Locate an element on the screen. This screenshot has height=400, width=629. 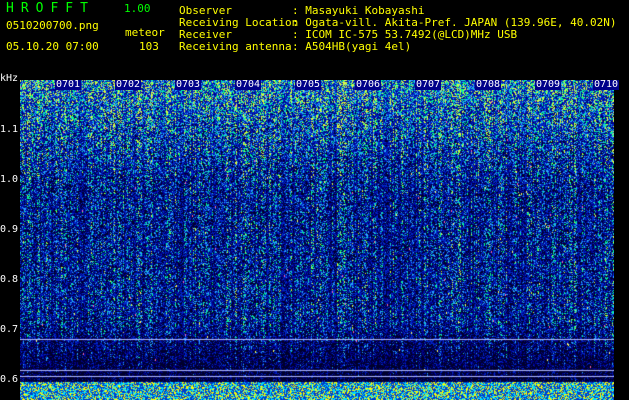
antenna-value: : A504HB(yagi 4el) is located at coordinates (352, 46).